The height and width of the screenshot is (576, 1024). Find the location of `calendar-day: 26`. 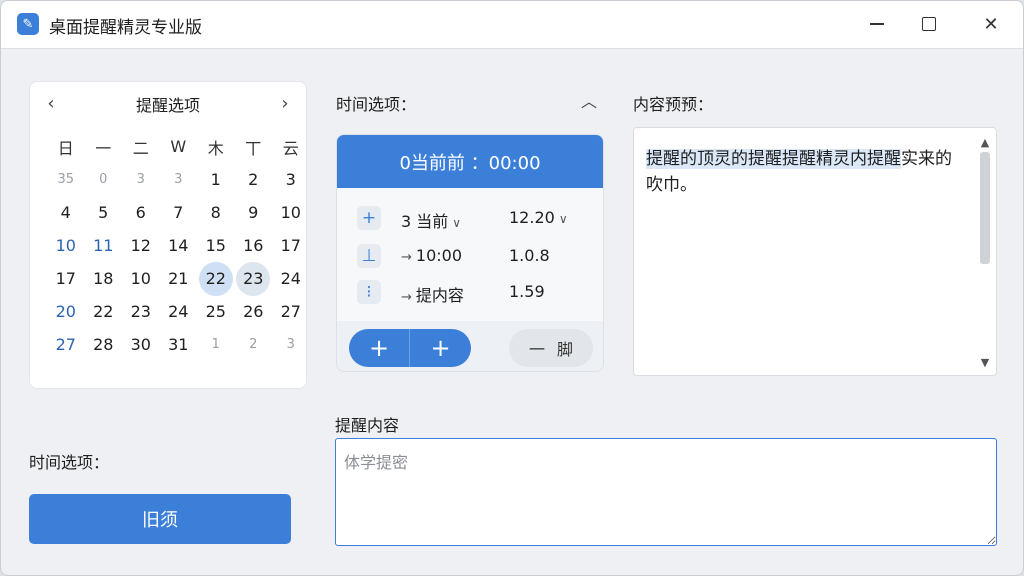

calendar-day: 26 is located at coordinates (254, 311).